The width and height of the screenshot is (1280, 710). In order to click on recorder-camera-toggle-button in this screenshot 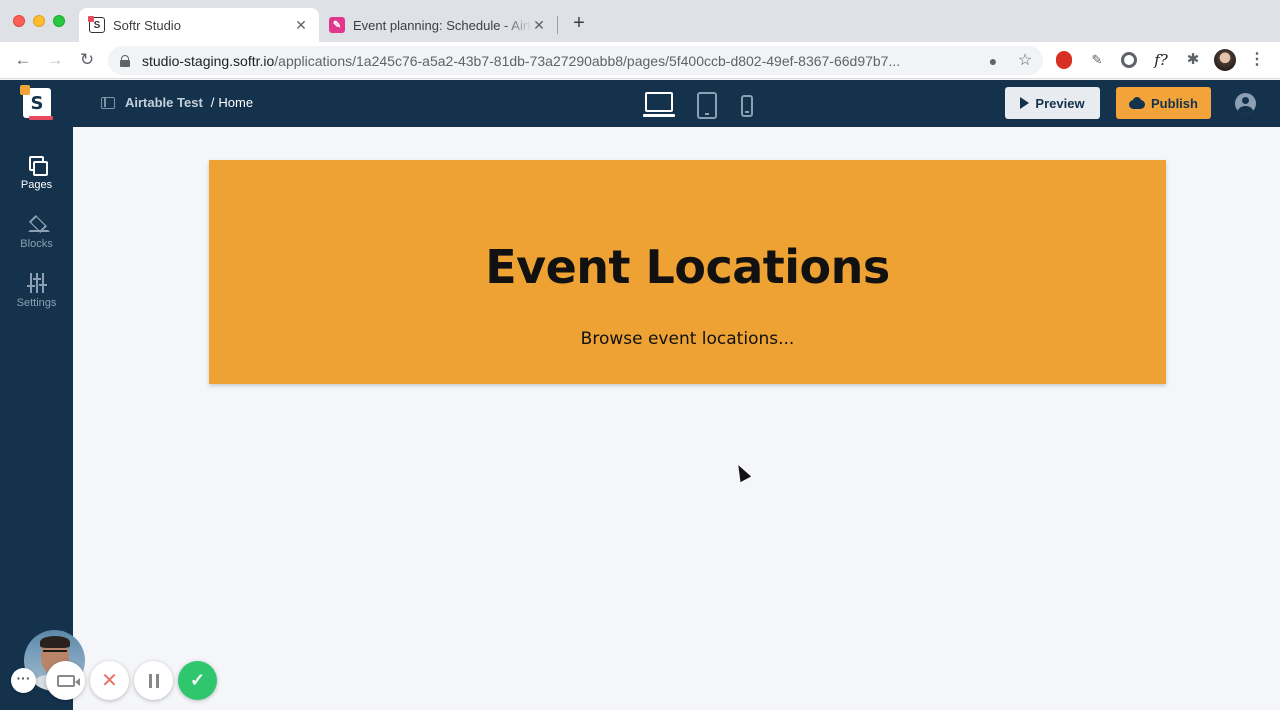, I will do `click(65, 680)`.